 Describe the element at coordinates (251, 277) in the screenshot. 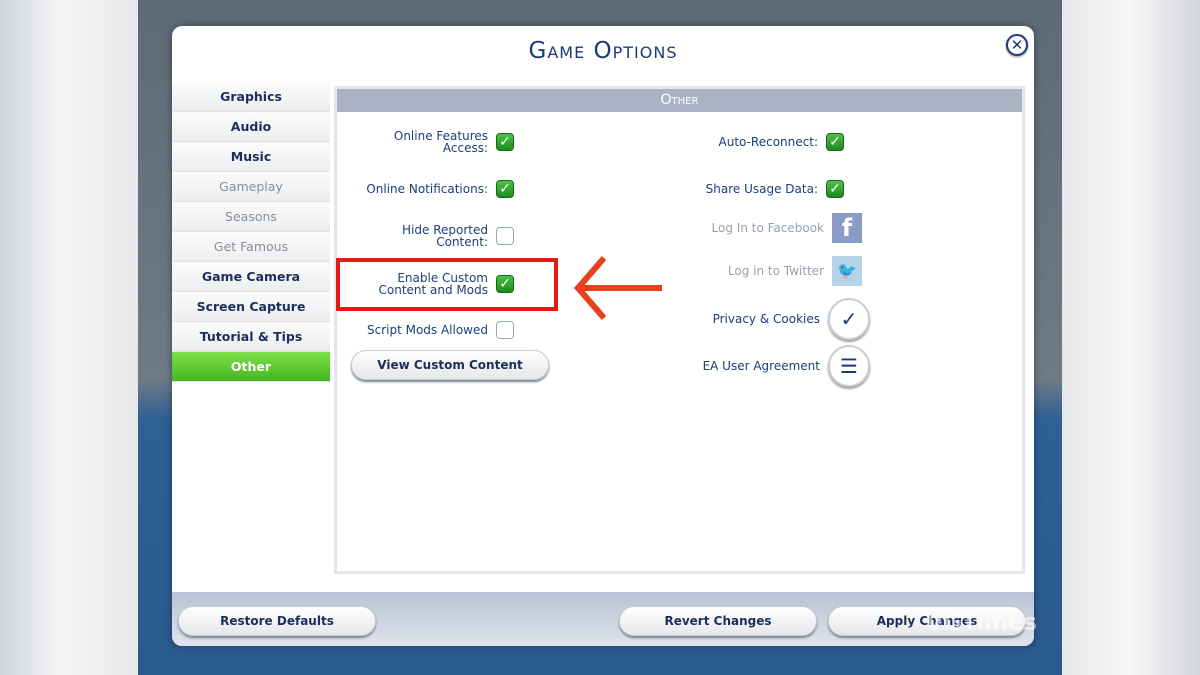

I see `sidebar-item-game-camera: Game Camera` at that location.